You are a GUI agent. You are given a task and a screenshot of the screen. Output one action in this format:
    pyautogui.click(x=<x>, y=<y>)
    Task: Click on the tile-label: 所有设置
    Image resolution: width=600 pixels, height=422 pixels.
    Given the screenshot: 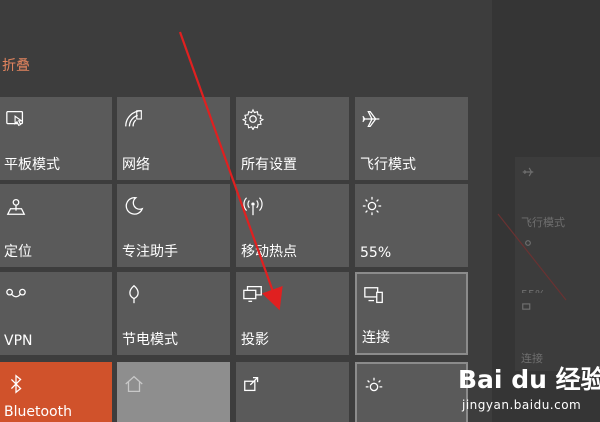 What is the action you would take?
    pyautogui.click(x=269, y=165)
    